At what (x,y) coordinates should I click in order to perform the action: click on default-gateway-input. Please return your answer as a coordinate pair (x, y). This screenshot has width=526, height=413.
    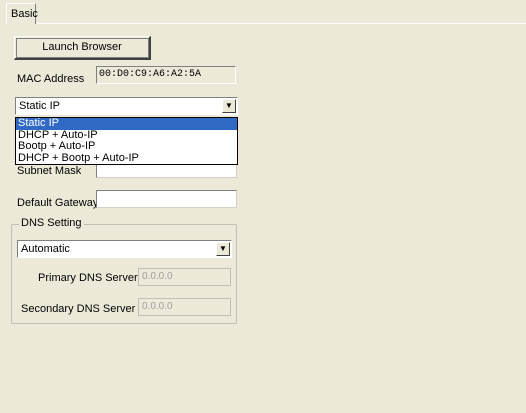
    Looking at the image, I should click on (166, 199).